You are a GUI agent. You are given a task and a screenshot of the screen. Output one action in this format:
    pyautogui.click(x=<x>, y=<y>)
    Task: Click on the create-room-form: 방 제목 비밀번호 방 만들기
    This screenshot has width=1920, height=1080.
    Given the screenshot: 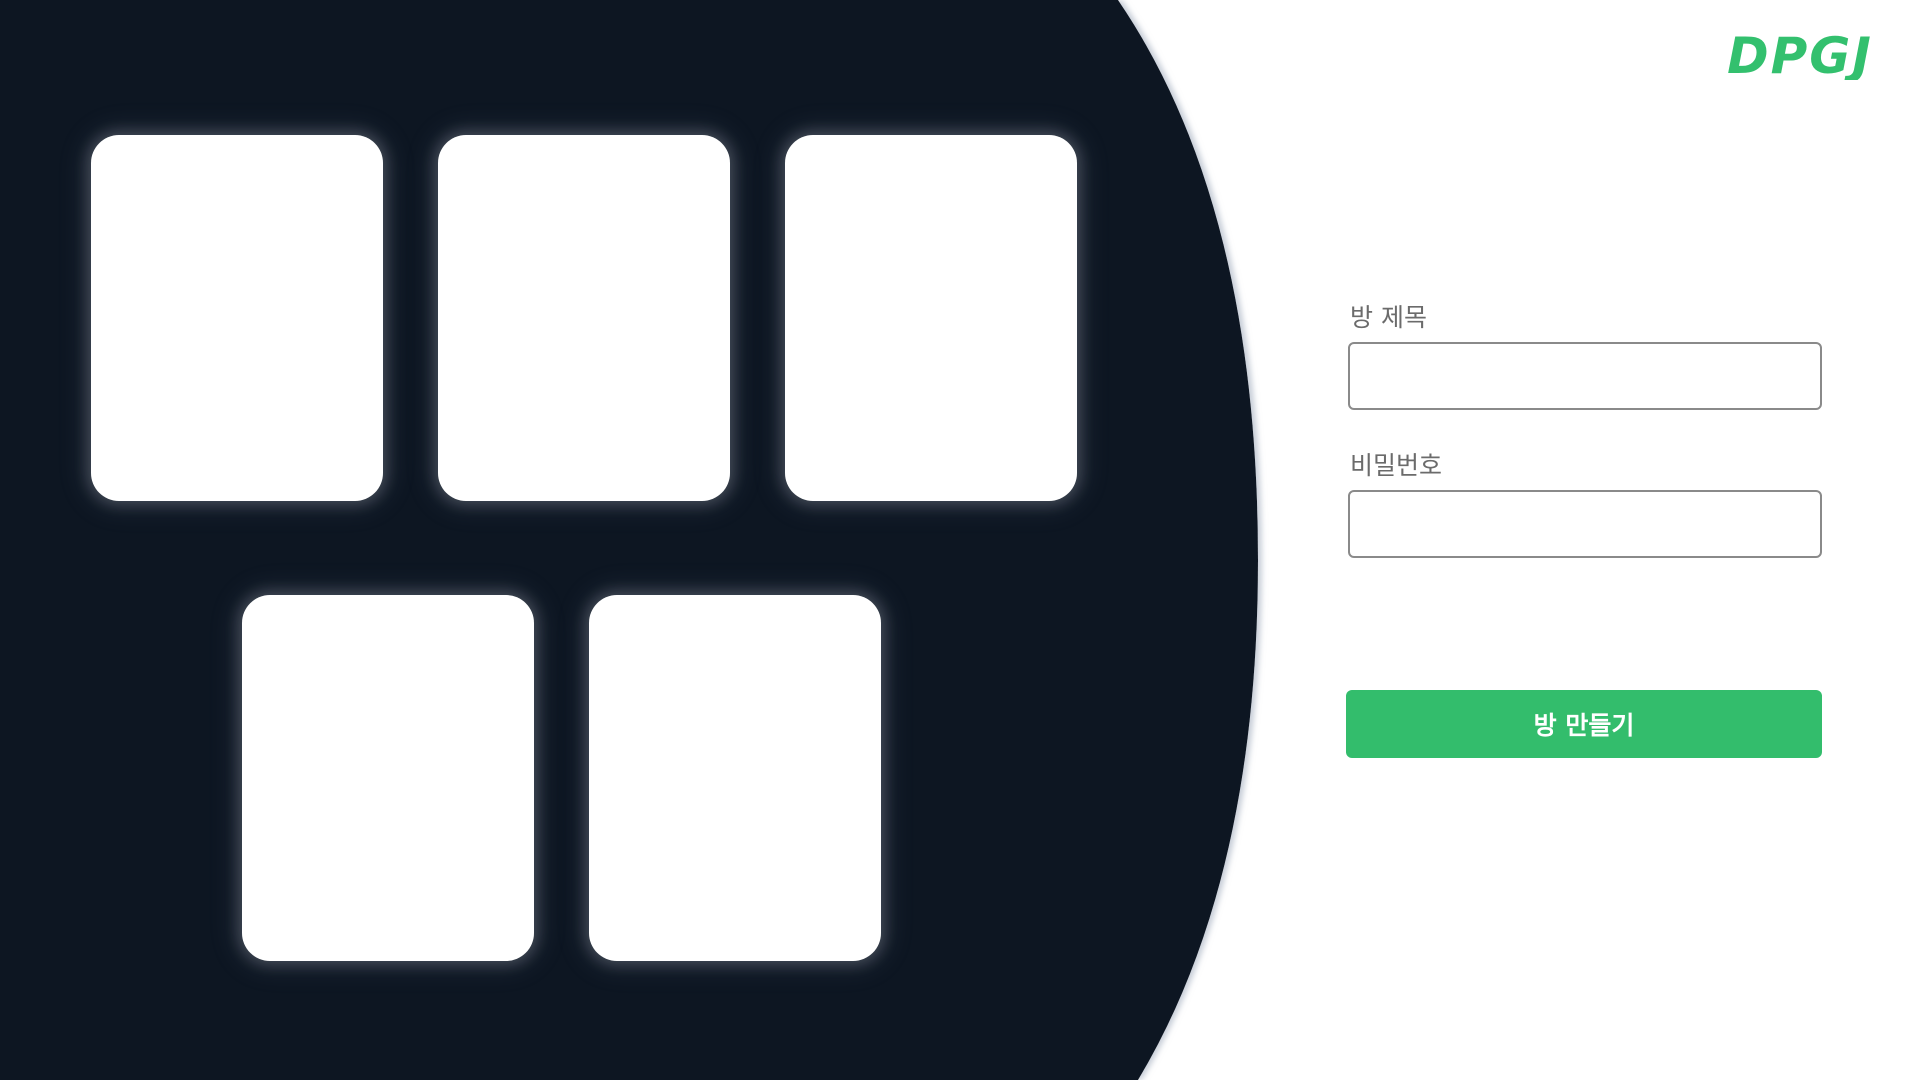 What is the action you would take?
    pyautogui.click(x=1587, y=529)
    